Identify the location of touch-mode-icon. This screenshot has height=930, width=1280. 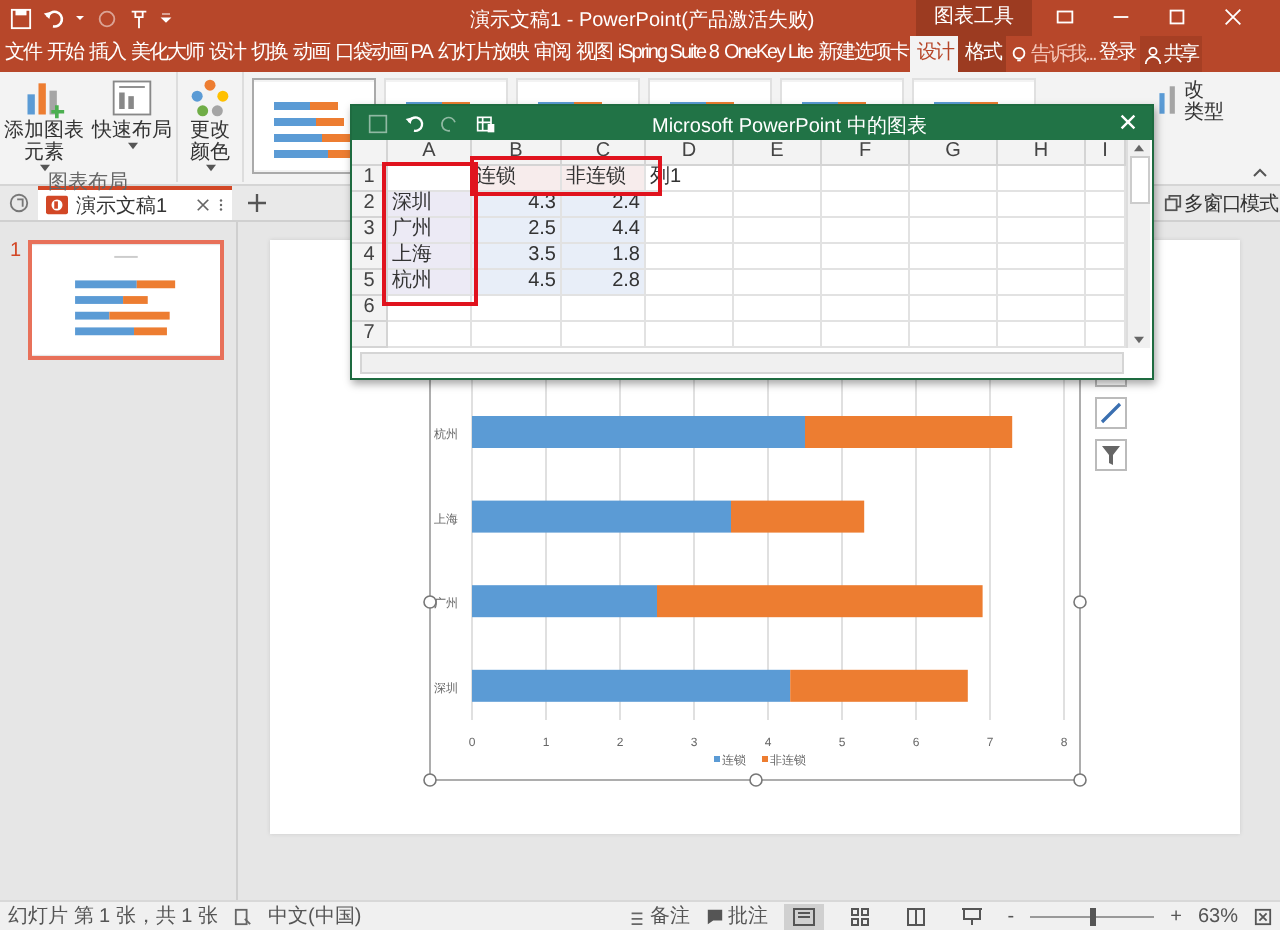
(139, 18).